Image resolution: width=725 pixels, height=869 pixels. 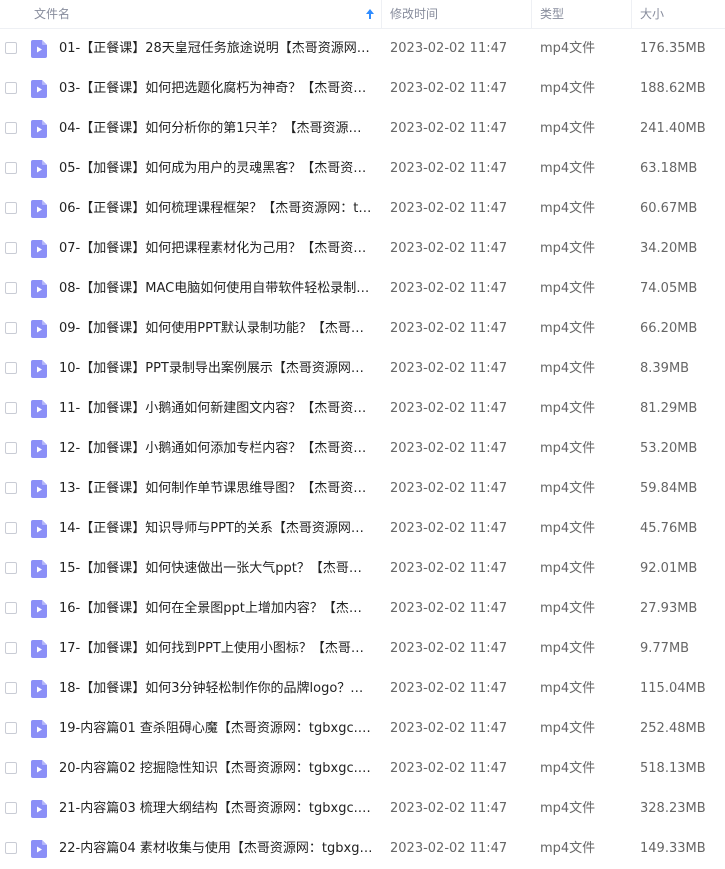 I want to click on file-name: 14-【正餐课】知识导师与PPT的关系【杰哥资源网：tgbxgc.com】, so click(x=216, y=529).